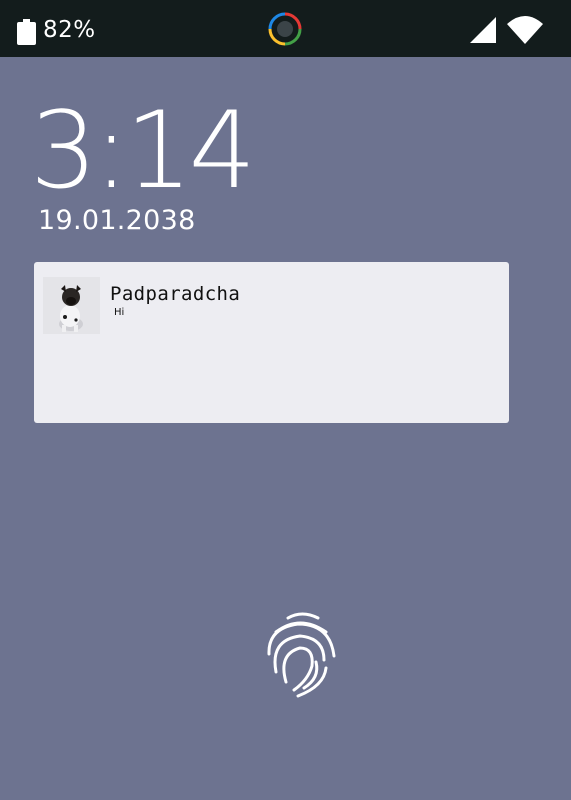  What do you see at coordinates (301, 654) in the screenshot?
I see `fingerprint-icon` at bounding box center [301, 654].